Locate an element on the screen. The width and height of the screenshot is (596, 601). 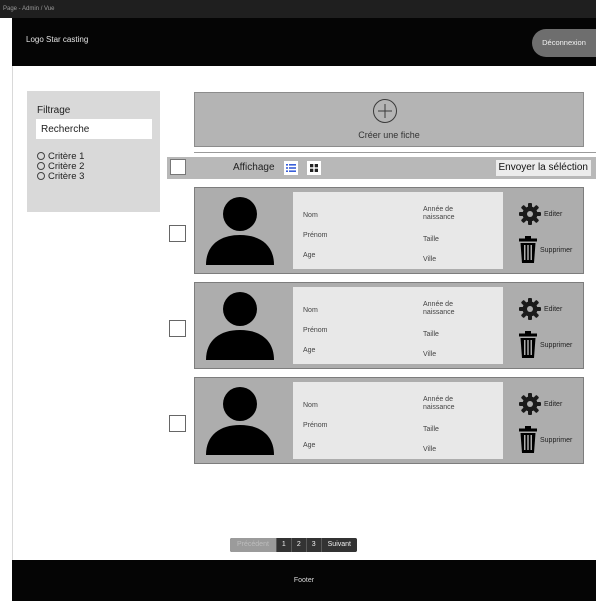
toolbar: Affichage Envoyer la séléction is located at coordinates (381, 168).